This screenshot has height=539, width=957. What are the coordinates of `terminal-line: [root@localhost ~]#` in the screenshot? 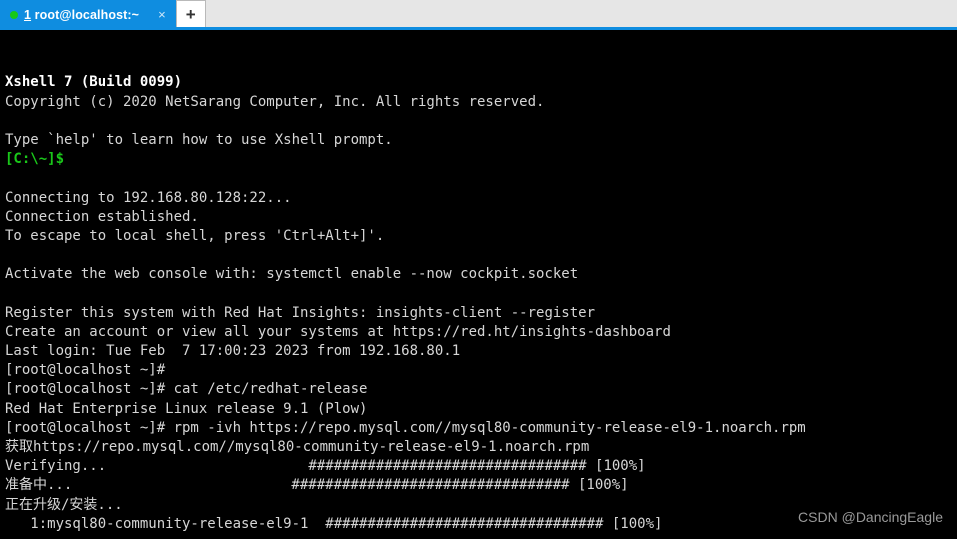 It's located at (85, 370).